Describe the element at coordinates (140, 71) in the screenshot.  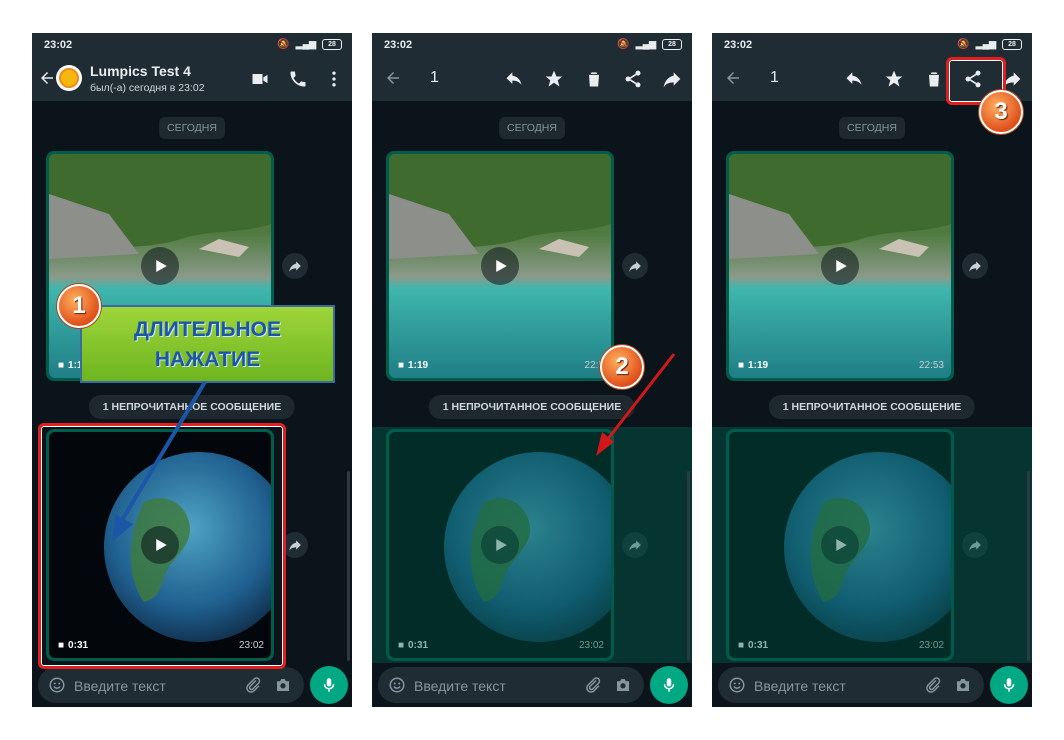
I see `contact-name: Lumpics Test 4` at that location.